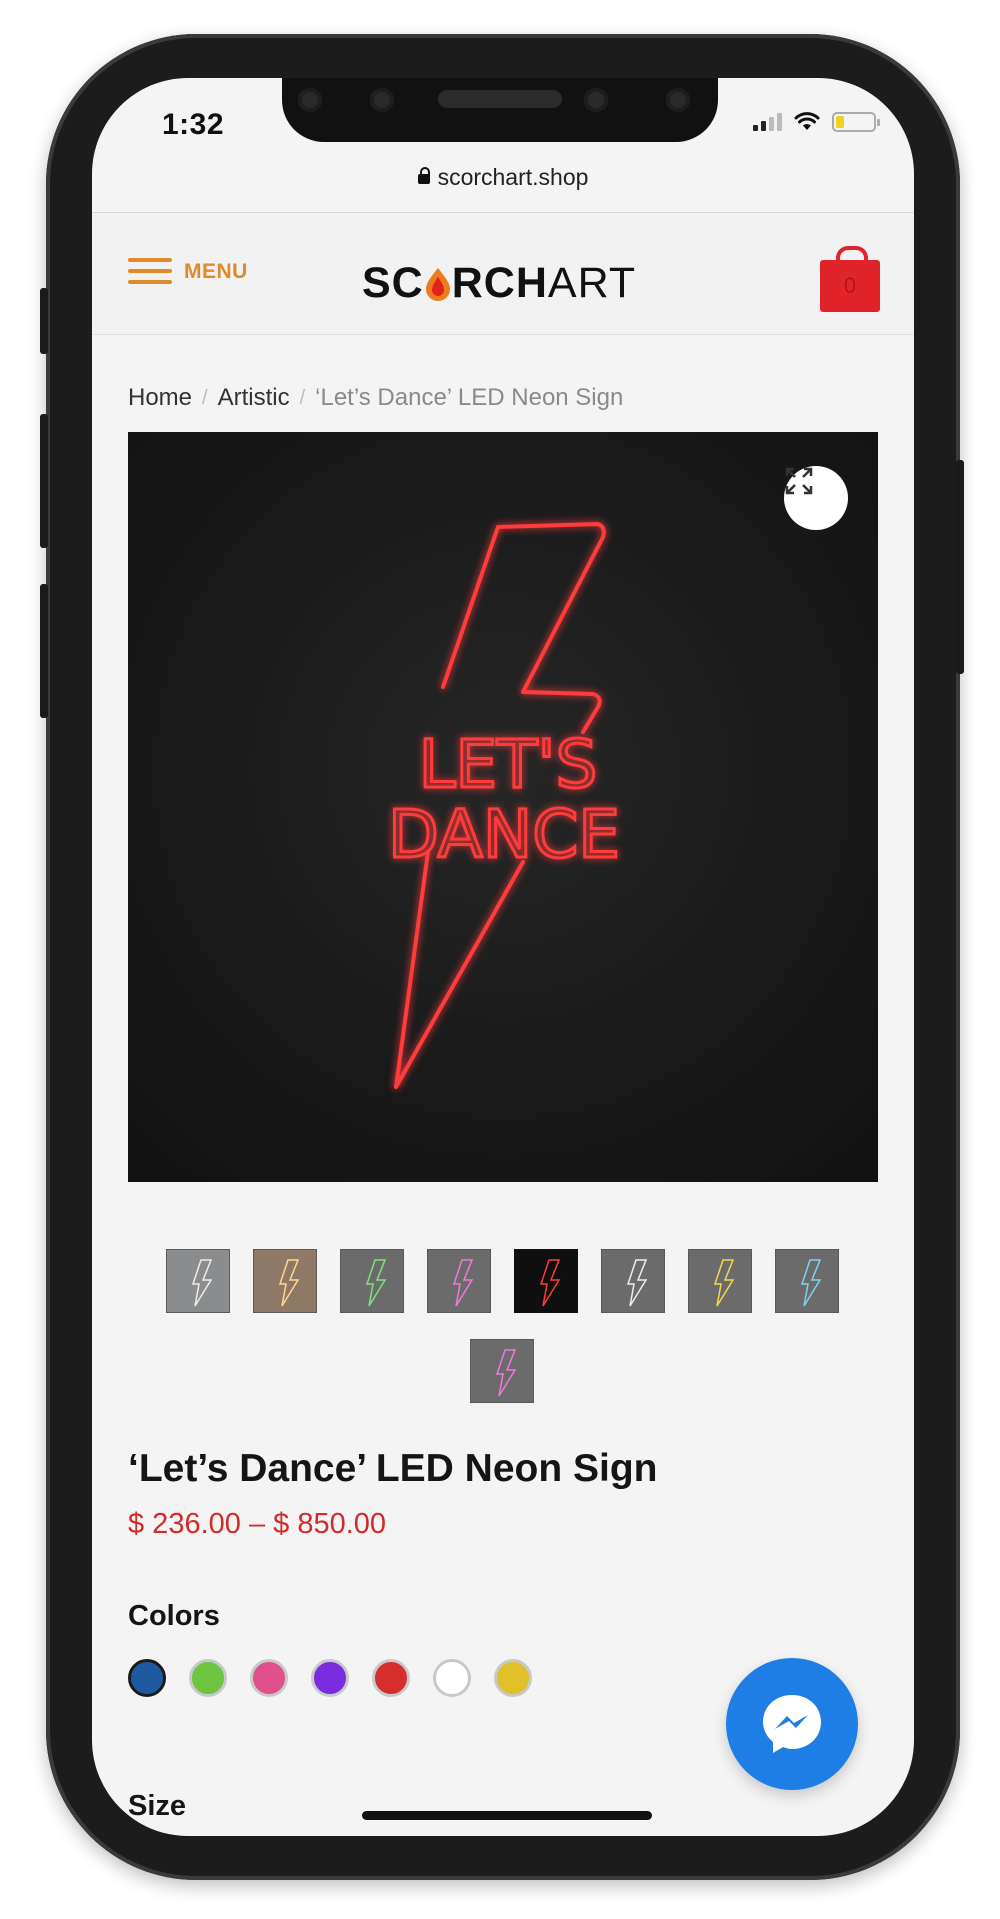 Image resolution: width=1000 pixels, height=1919 pixels. Describe the element at coordinates (469, 397) in the screenshot. I see `breadcrumb-current: ‘Let’s Dance’ LED Neon Sign` at that location.